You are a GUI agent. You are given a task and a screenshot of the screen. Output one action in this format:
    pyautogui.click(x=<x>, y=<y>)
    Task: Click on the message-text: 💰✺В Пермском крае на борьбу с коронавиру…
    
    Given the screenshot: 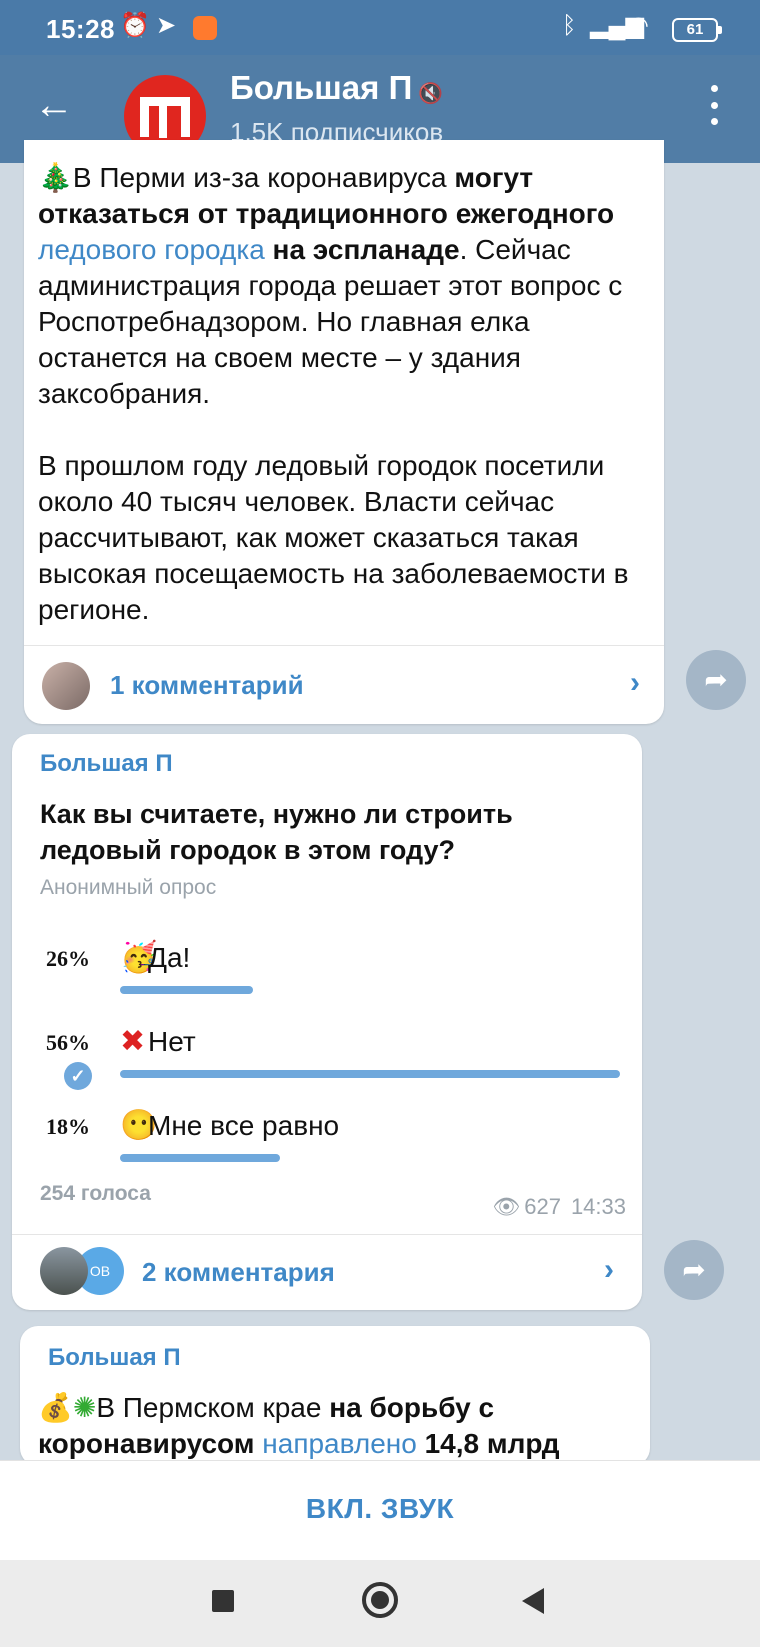 What is the action you would take?
    pyautogui.click(x=299, y=1425)
    